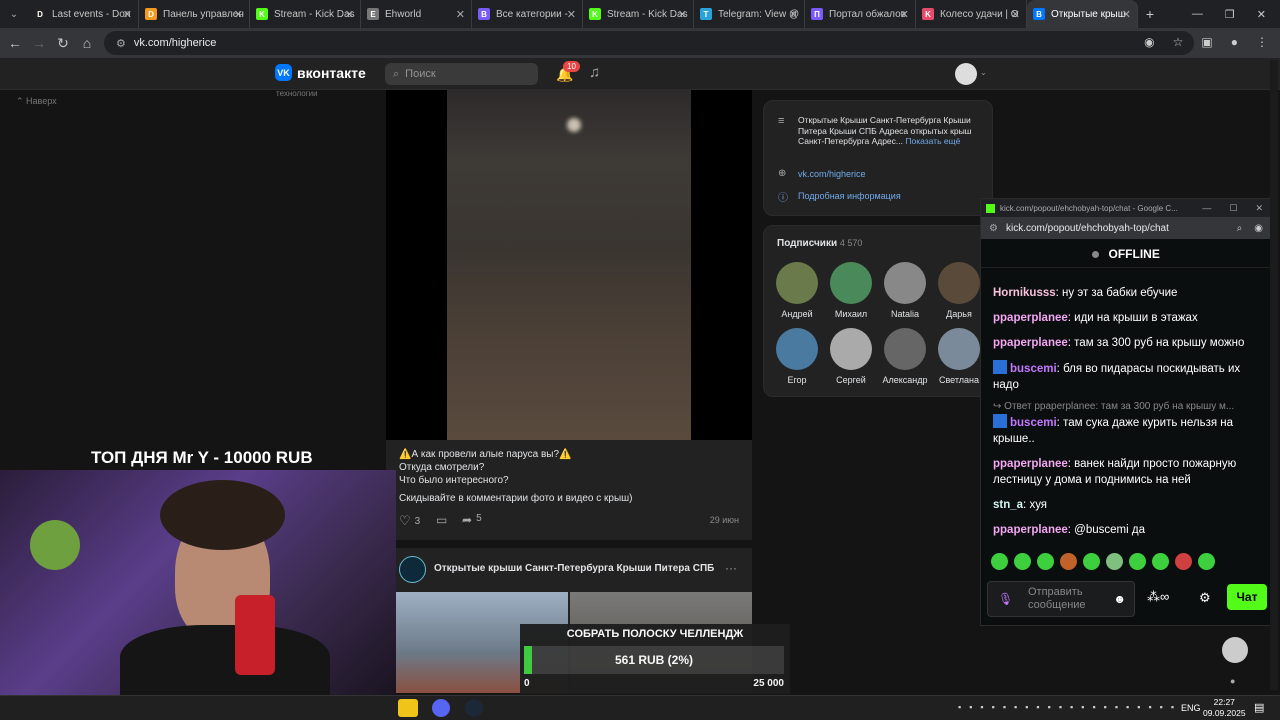 The image size is (1280, 720). I want to click on extensions-icon: ▣, so click(1206, 42).